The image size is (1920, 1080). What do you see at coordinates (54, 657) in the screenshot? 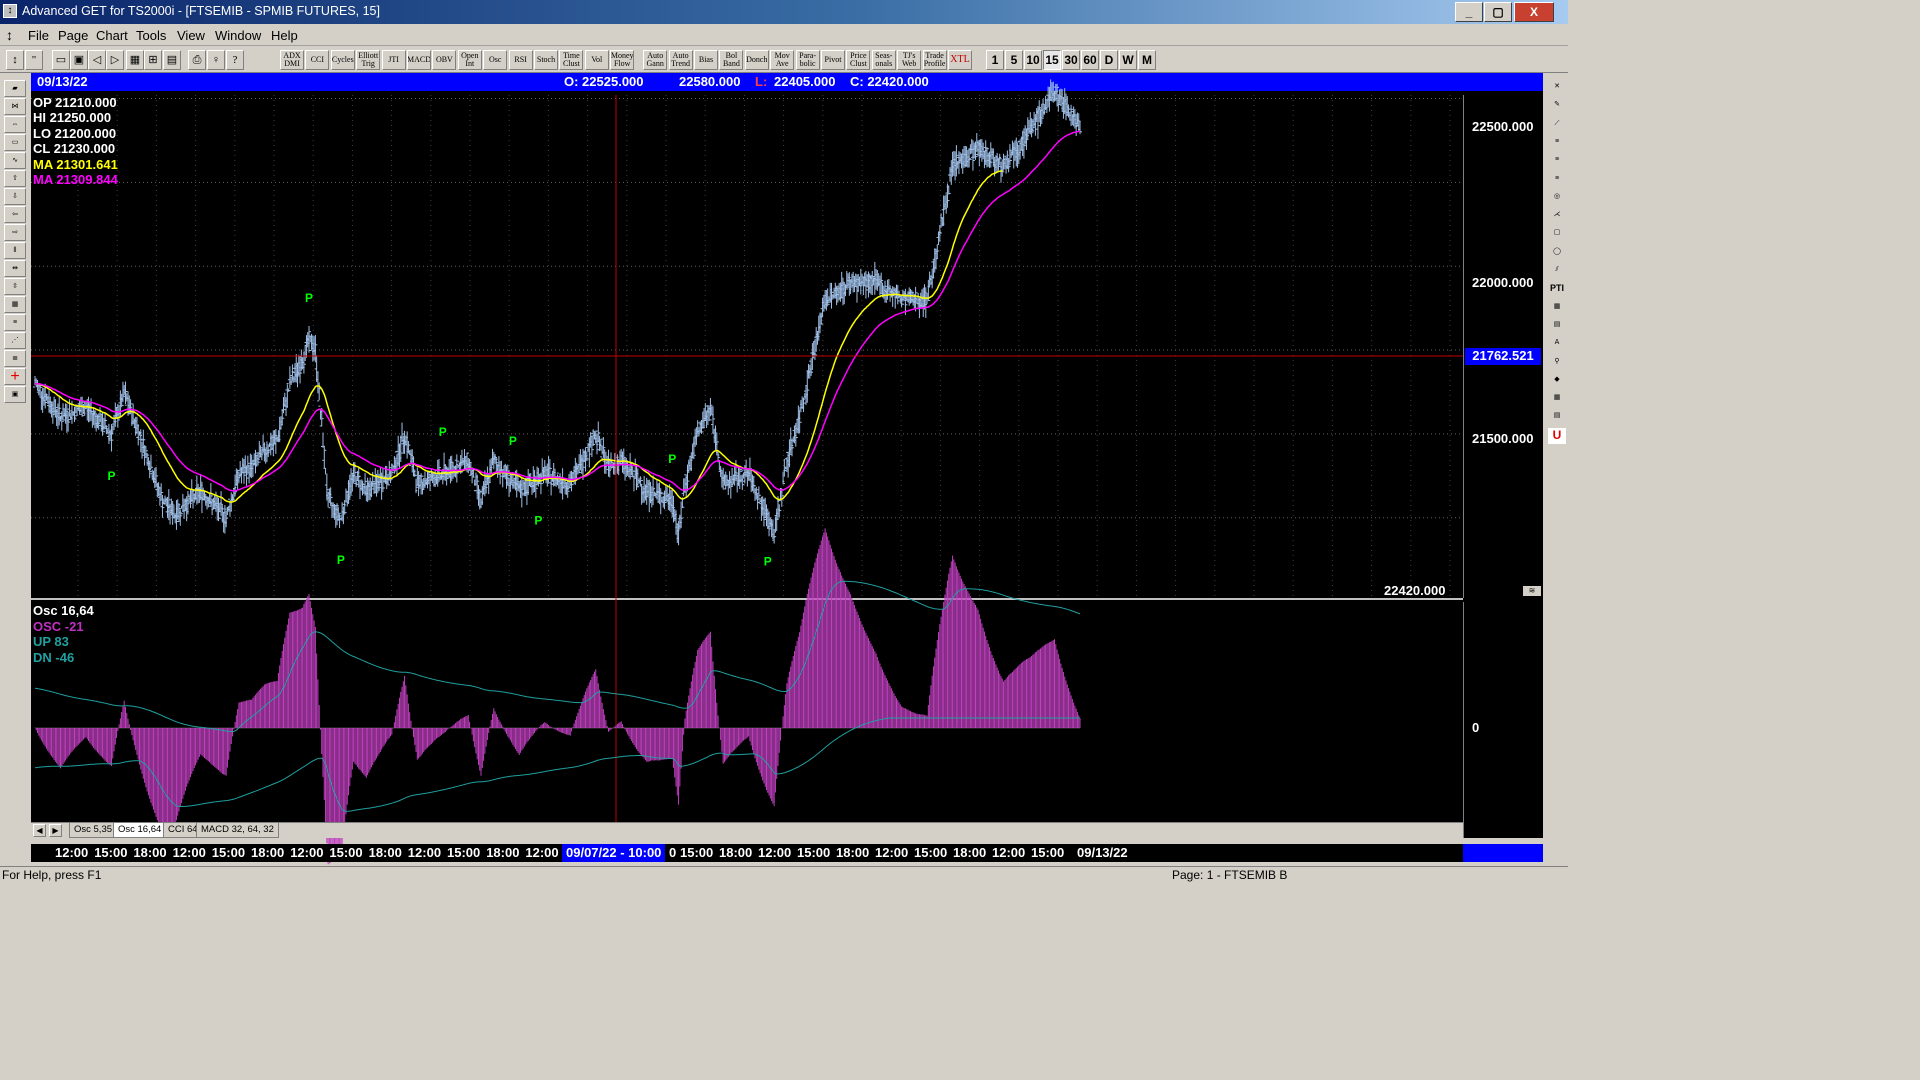
I see `osc-dn: DN -46` at bounding box center [54, 657].